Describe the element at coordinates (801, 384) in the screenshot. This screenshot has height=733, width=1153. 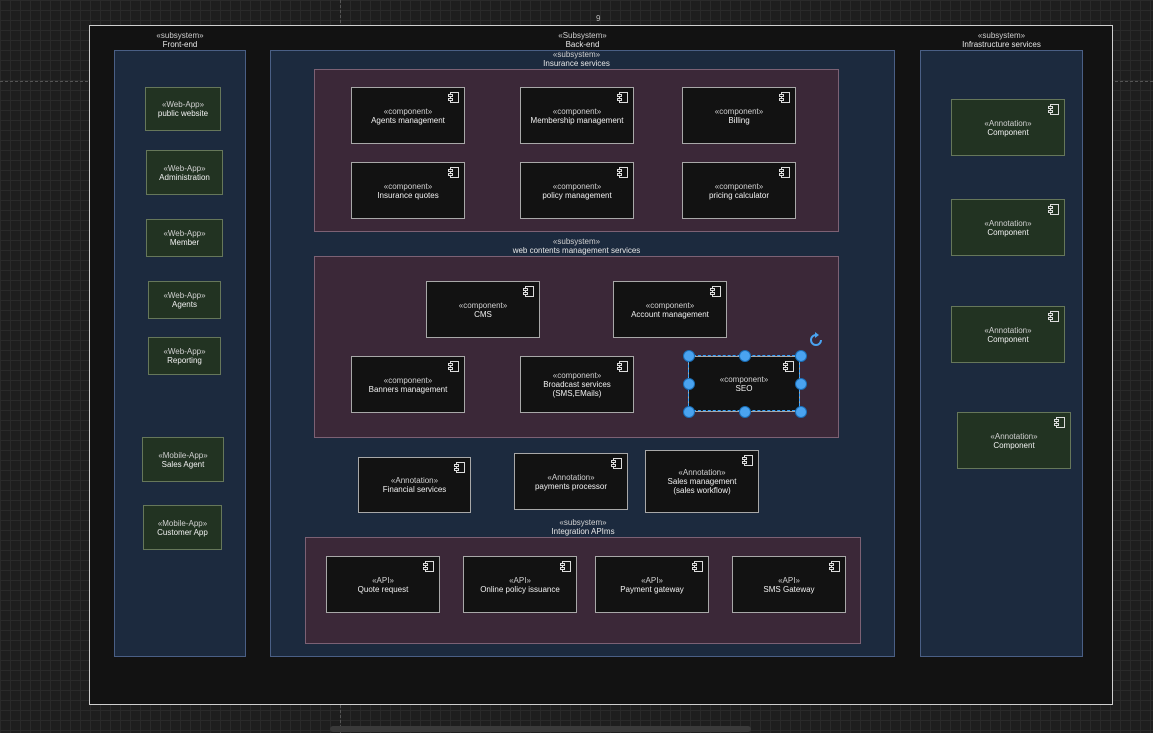
I see `resize-handle-e` at that location.